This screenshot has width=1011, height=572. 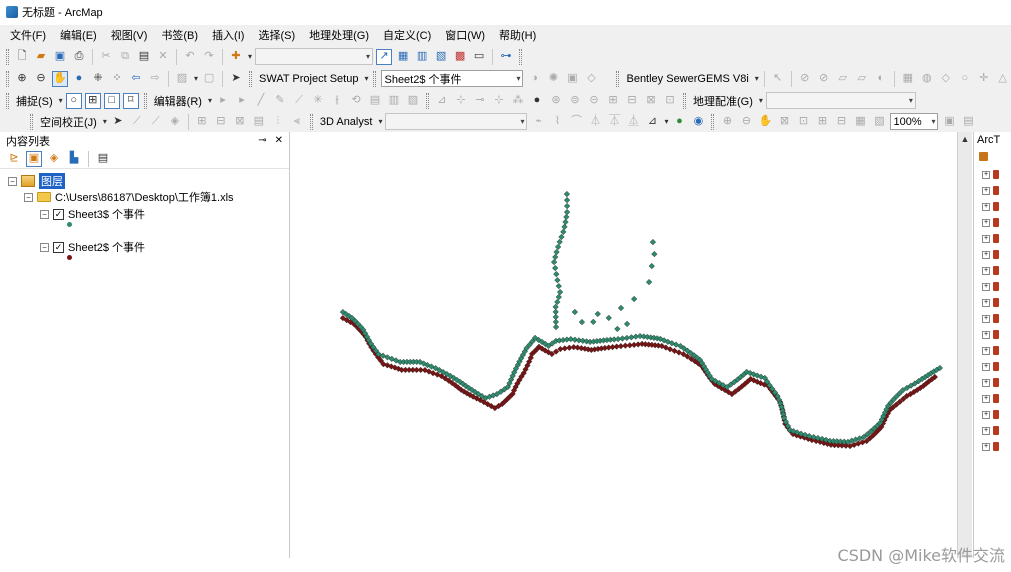 I want to click on end-snapping-icon: ⊞, so click(x=92, y=100).